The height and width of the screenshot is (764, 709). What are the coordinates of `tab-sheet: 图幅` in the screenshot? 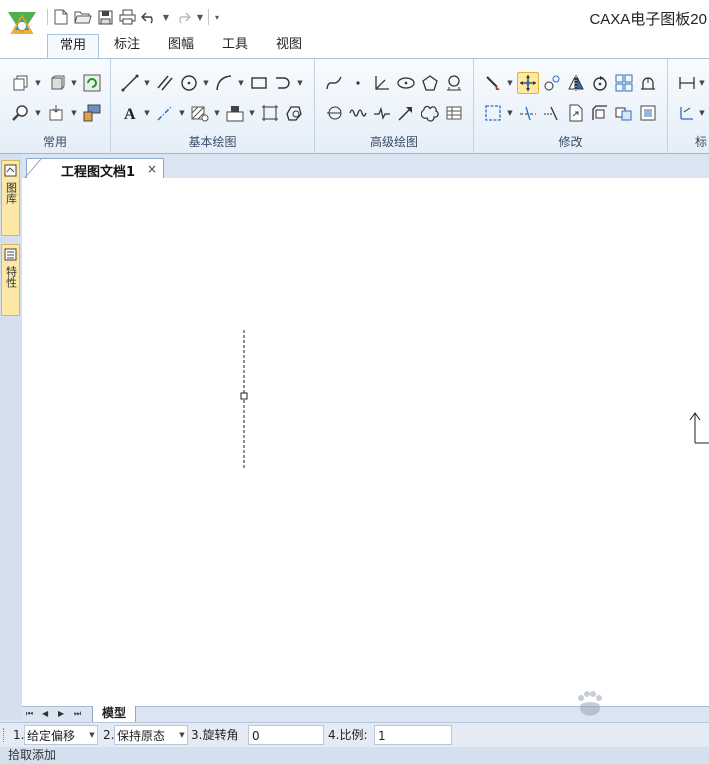 It's located at (181, 46).